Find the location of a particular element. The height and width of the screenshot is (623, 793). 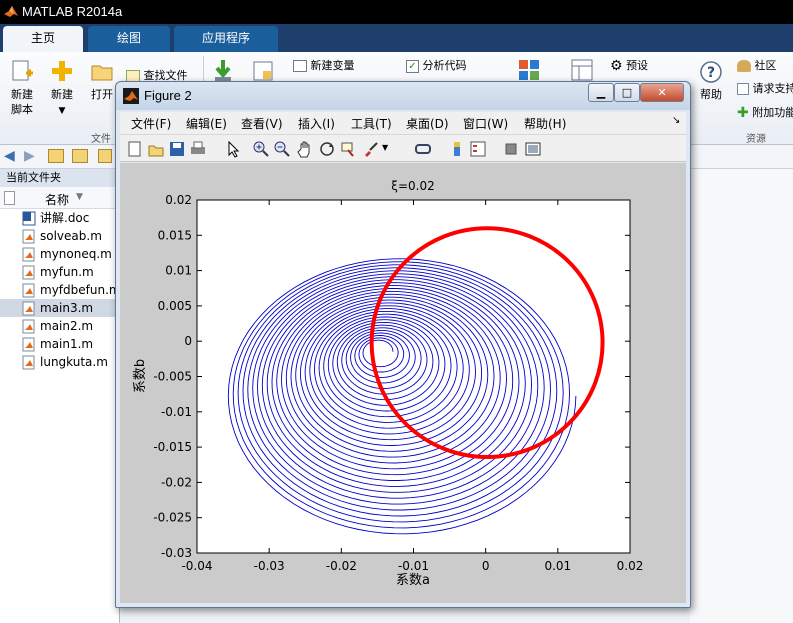

new-dropdown-icon: ▼ is located at coordinates (62, 111).